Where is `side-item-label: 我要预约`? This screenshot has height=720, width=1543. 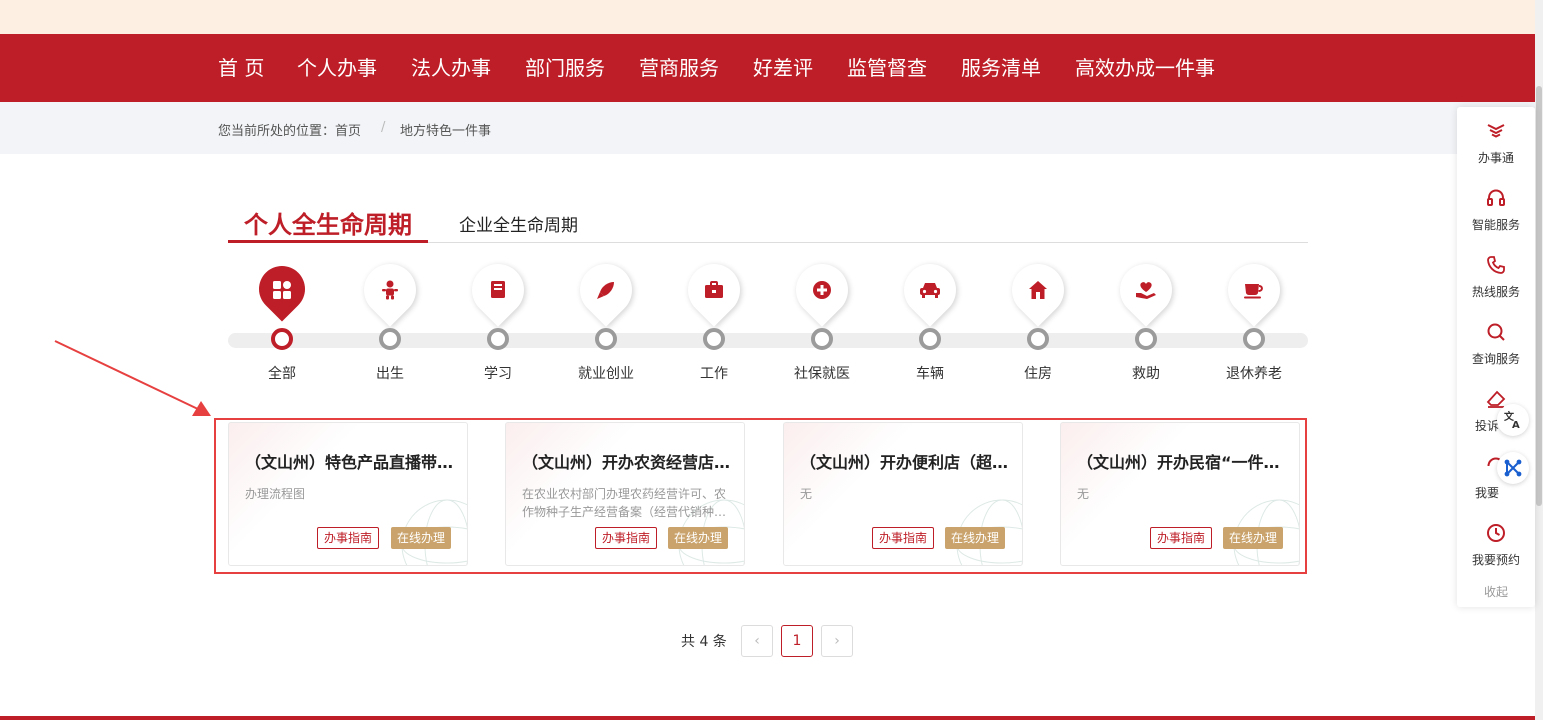 side-item-label: 我要预约 is located at coordinates (1495, 560).